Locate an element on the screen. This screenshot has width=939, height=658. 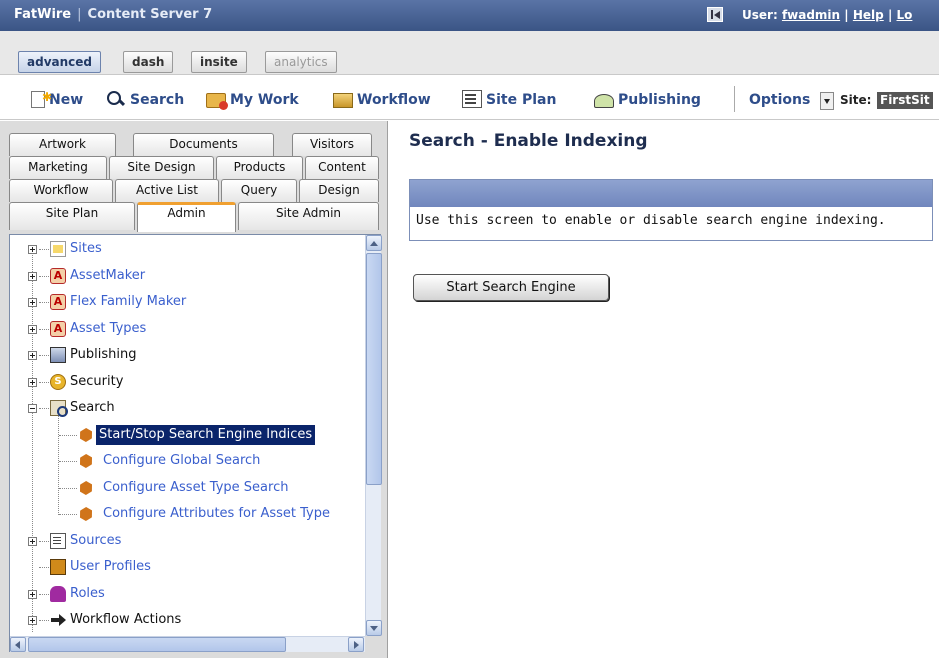
mode-tab-analytics: analytics is located at coordinates (301, 62).